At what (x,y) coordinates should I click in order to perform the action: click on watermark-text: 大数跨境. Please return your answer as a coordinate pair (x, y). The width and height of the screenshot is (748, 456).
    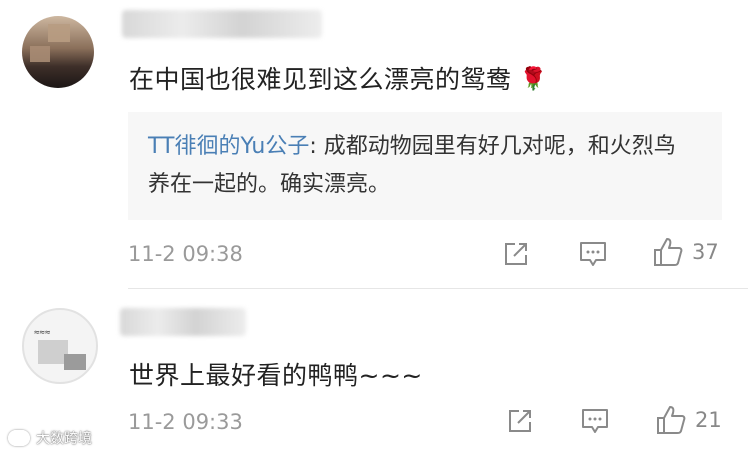
    Looking at the image, I should click on (64, 439).